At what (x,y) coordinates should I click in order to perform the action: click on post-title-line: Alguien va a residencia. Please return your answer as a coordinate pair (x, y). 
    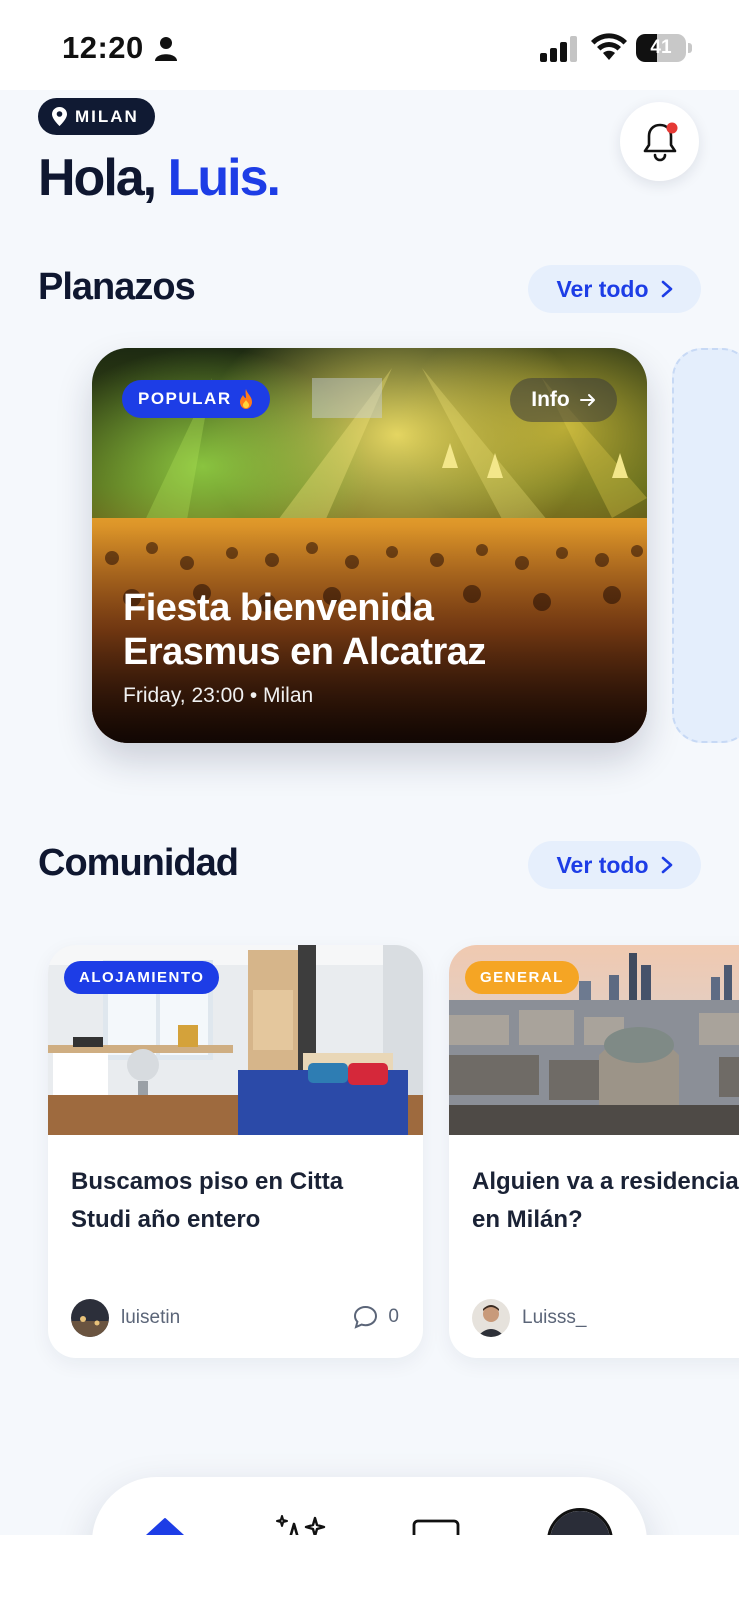
    Looking at the image, I should click on (605, 1181).